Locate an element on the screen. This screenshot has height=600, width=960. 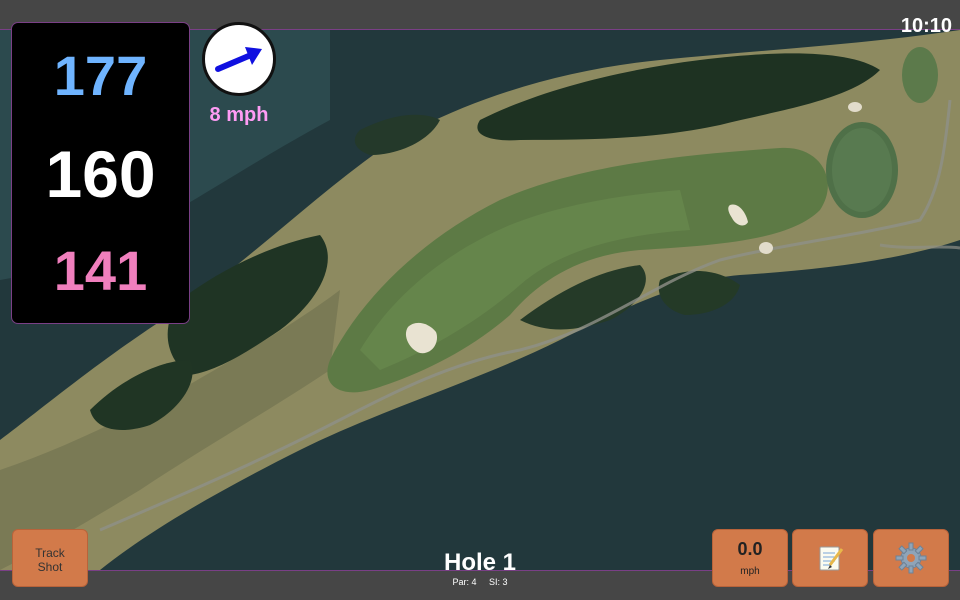
hole-par: Par: 4 is located at coordinates (464, 582).